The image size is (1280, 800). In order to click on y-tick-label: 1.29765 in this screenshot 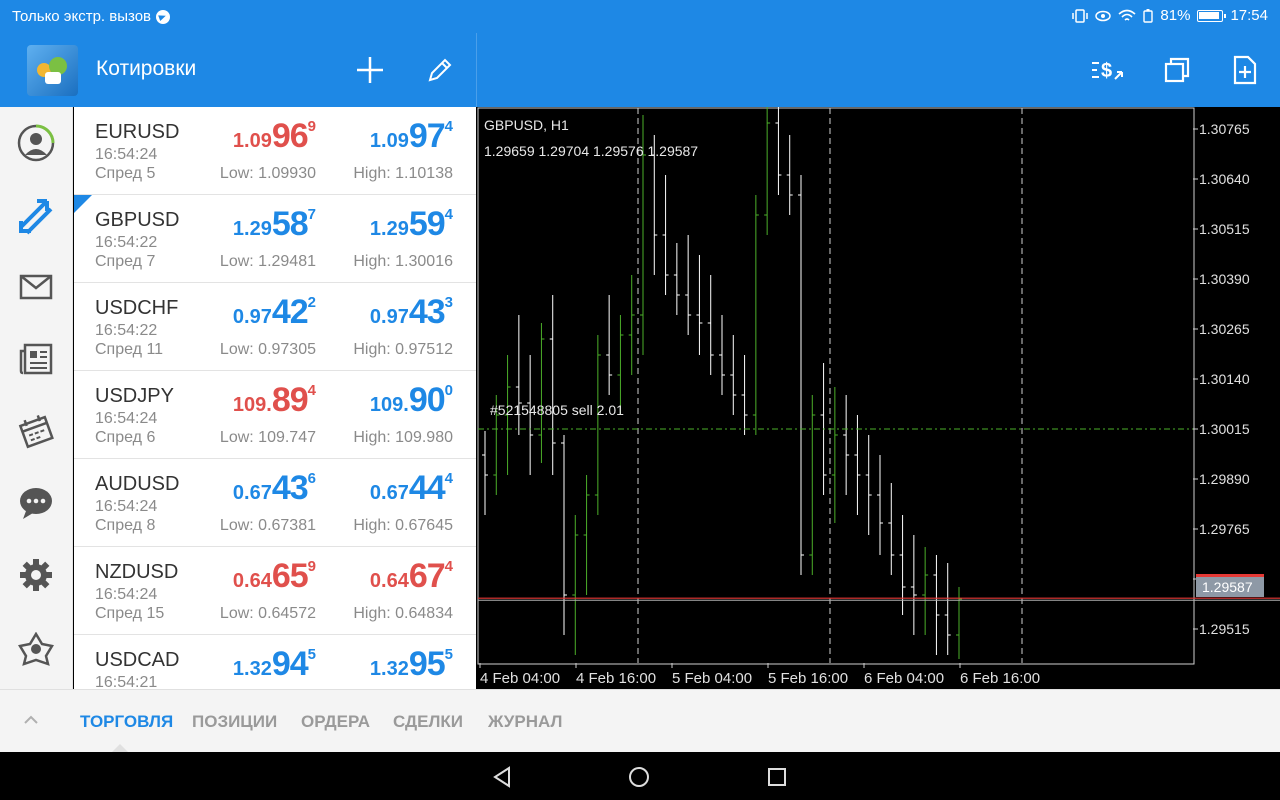, I will do `click(1224, 529)`.